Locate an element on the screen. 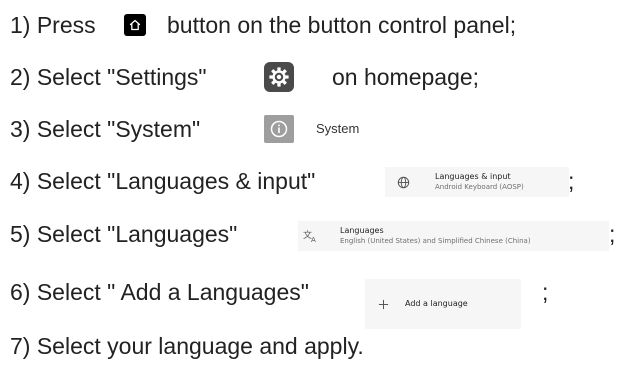  step-6-text: 6) Select " Add a Languages" is located at coordinates (159, 292).